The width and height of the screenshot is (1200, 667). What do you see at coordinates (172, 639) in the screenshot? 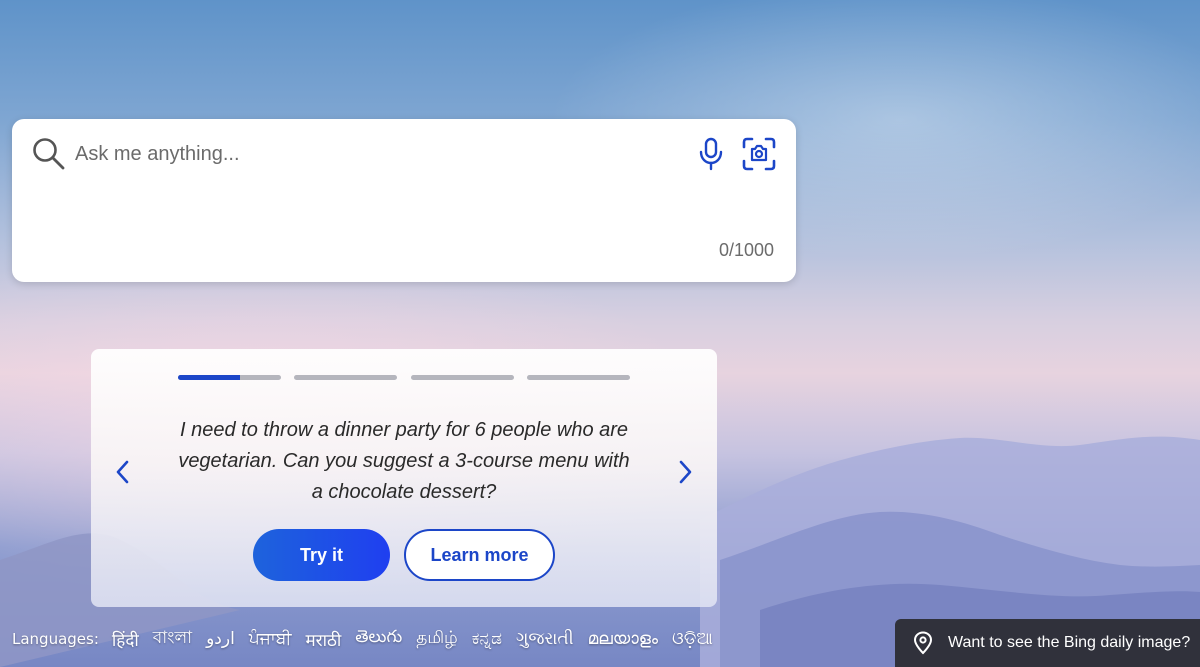
I see `language-link-bangla: বাংলা` at bounding box center [172, 639].